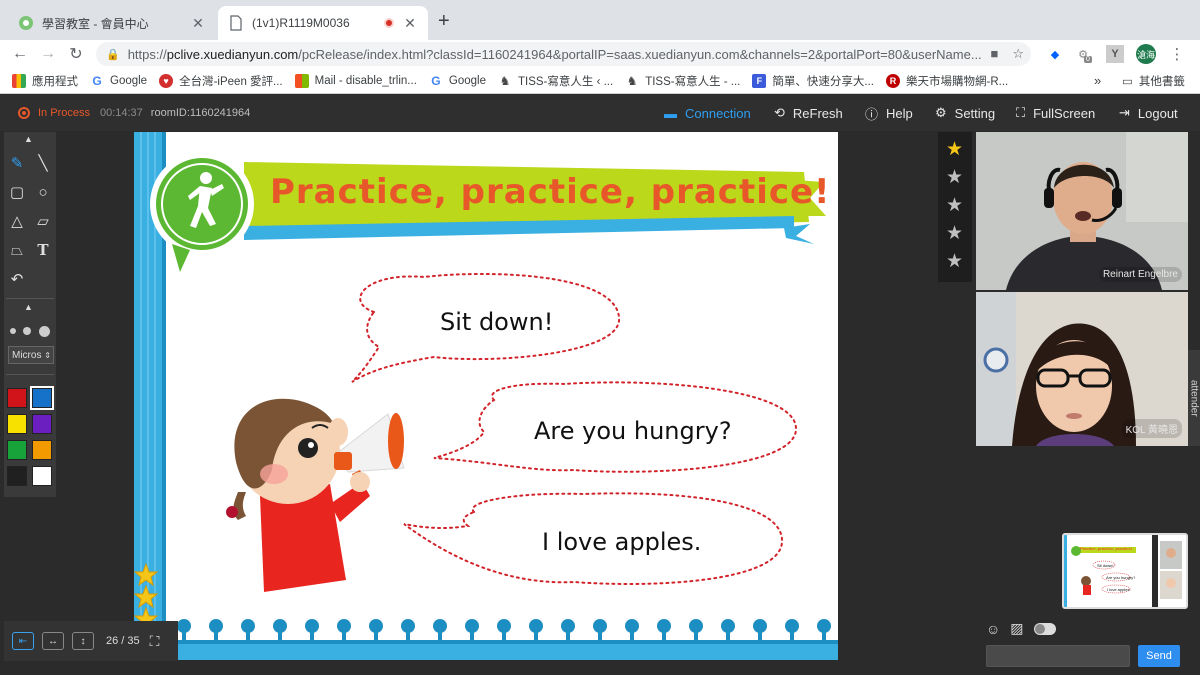  What do you see at coordinates (1106, 548) in the screenshot?
I see `thumbnail-title: Practice, practice, practice!` at bounding box center [1106, 548].